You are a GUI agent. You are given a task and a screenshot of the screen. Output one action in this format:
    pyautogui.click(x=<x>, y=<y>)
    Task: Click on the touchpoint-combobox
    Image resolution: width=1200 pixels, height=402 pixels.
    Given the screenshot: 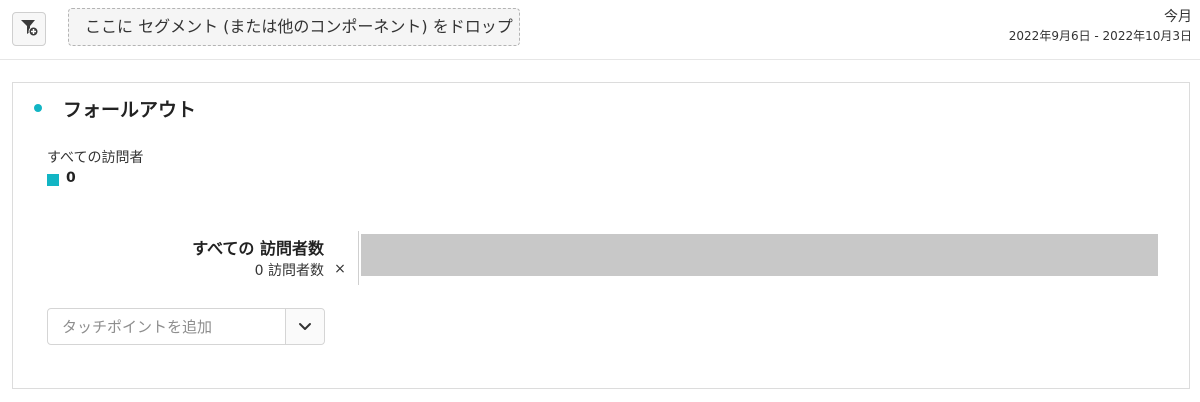 What is the action you would take?
    pyautogui.click(x=186, y=326)
    